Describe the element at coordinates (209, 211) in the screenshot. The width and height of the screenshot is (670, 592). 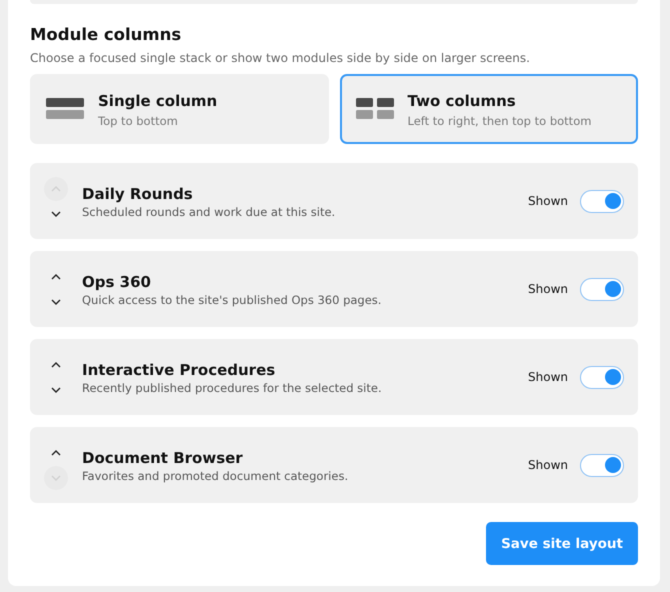
I see `module-description: Scheduled rounds and work due at this site.` at that location.